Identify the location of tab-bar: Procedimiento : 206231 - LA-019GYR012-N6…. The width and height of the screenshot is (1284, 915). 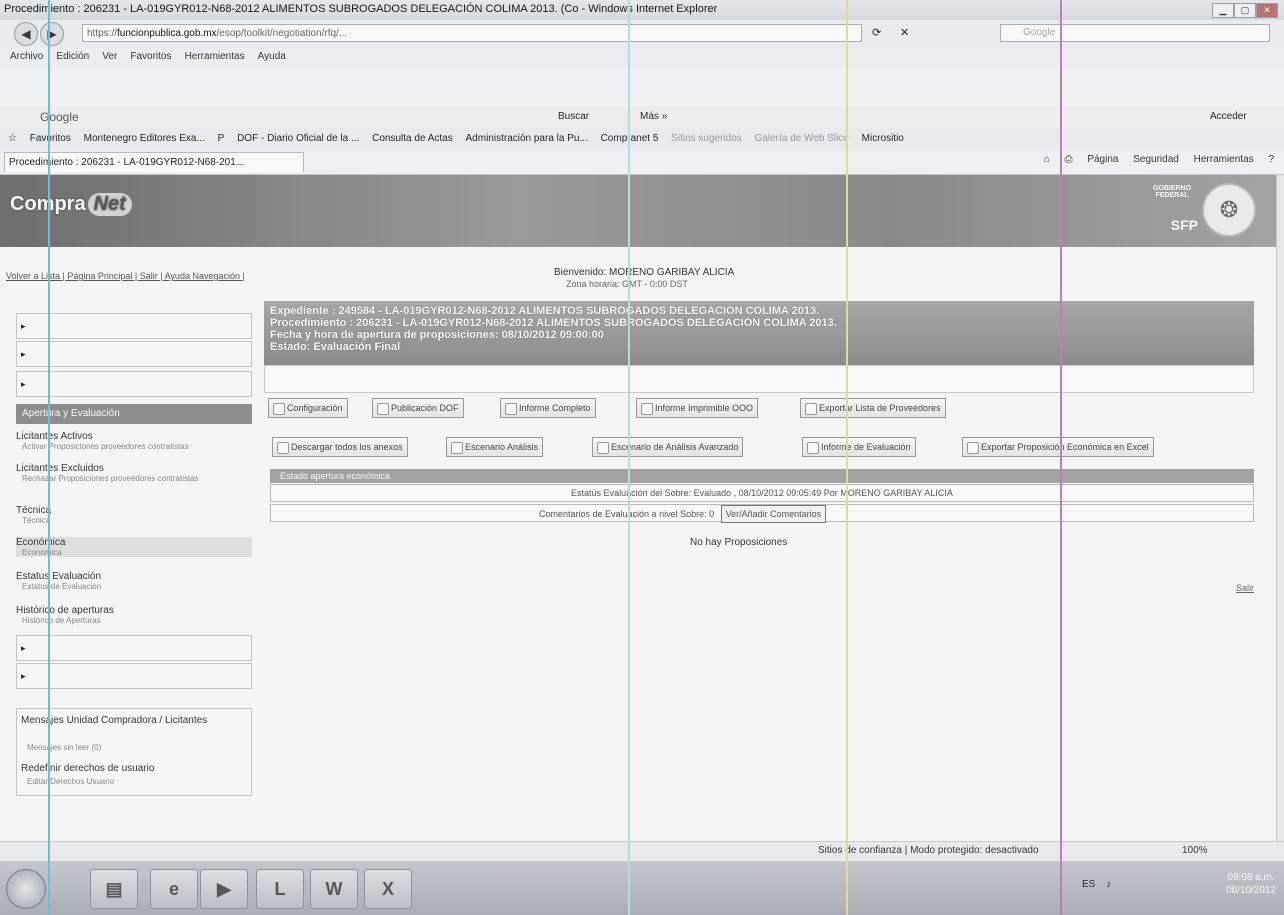
(642, 162).